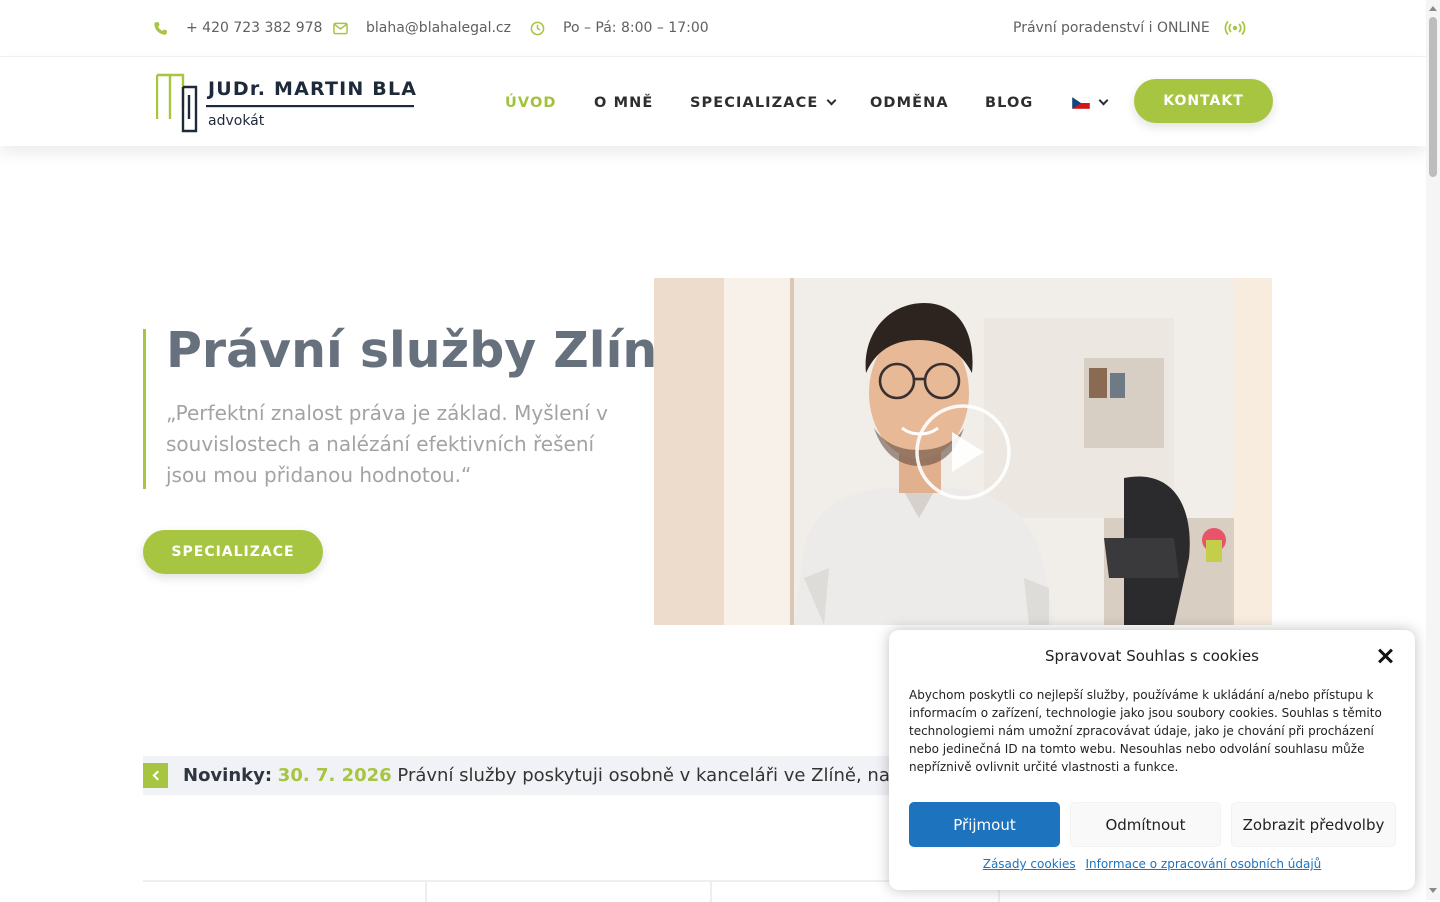 This screenshot has width=1440, height=902. I want to click on online-advice: Právní poradenství i ONLINE, so click(1111, 28).